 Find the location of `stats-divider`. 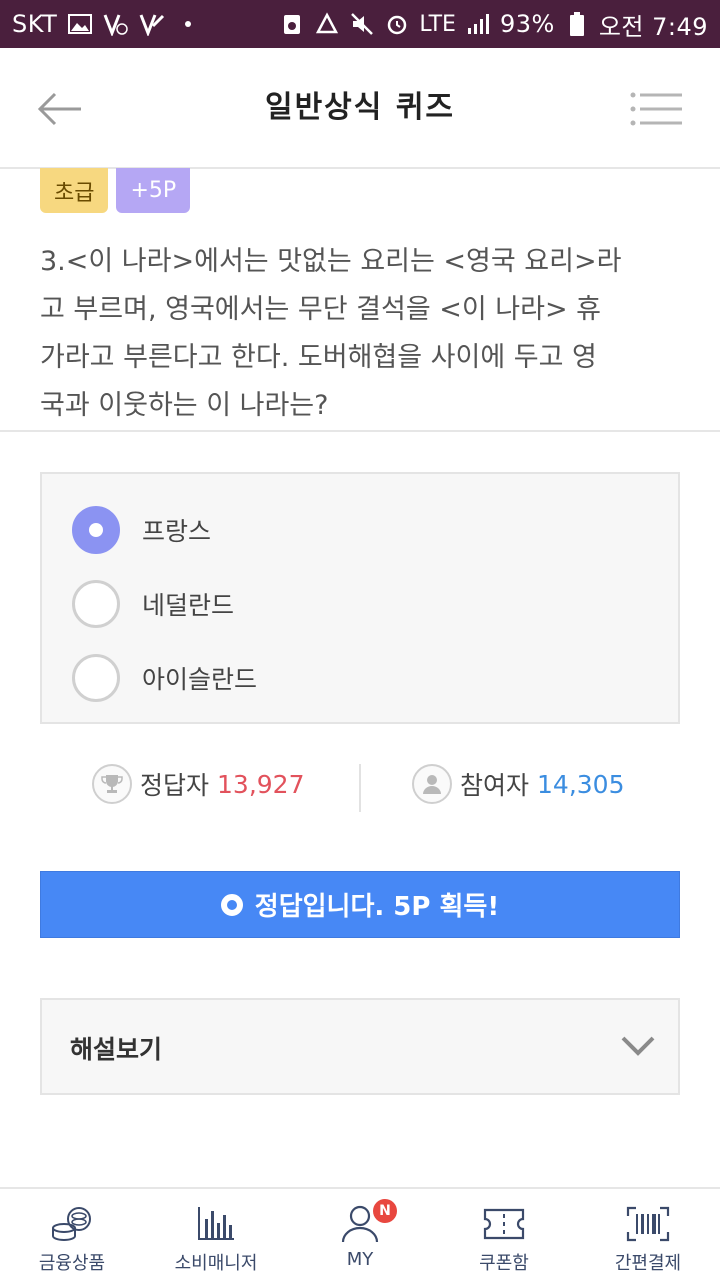

stats-divider is located at coordinates (360, 788).